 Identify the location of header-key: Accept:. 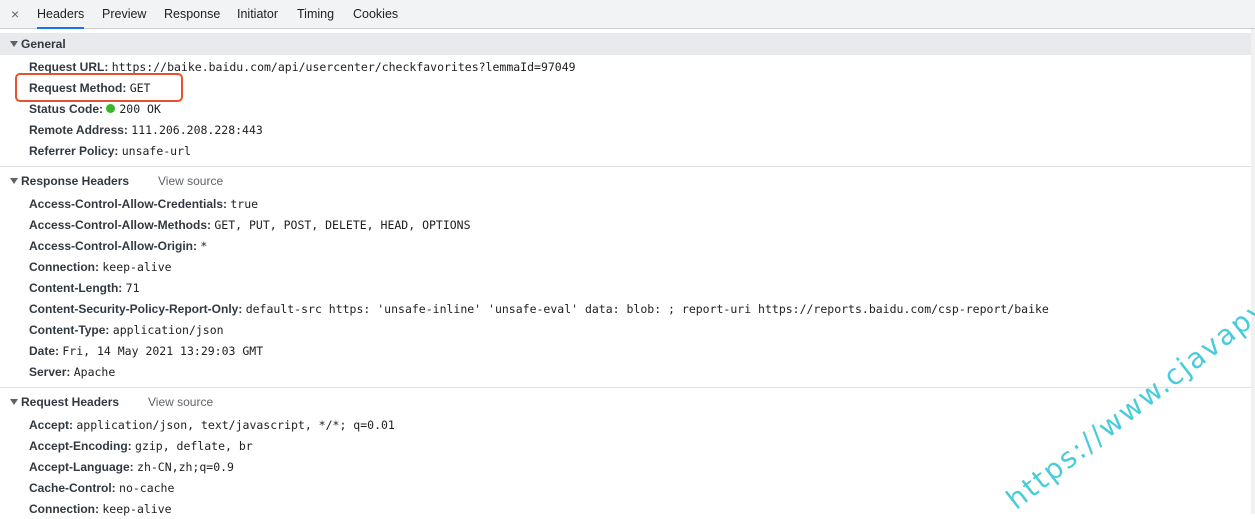
(51, 425).